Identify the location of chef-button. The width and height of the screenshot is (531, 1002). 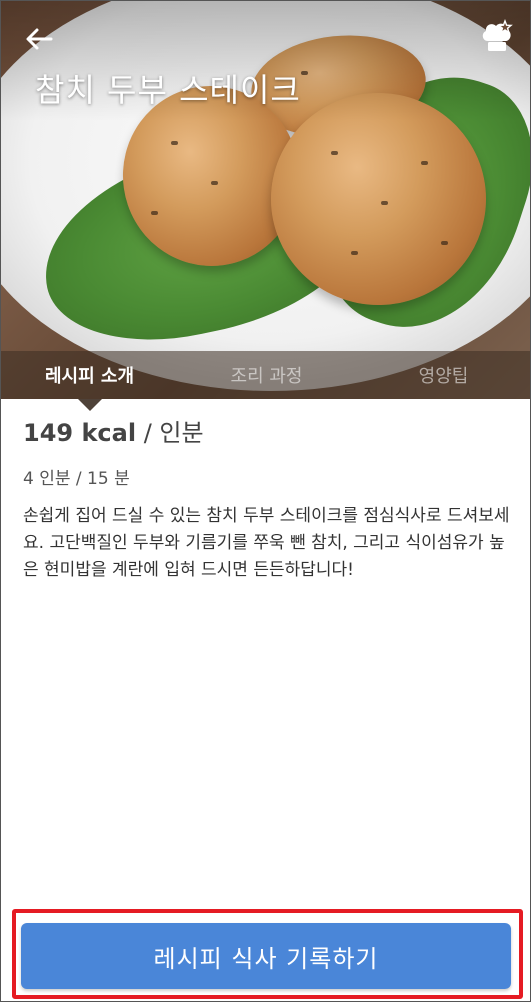
(497, 37).